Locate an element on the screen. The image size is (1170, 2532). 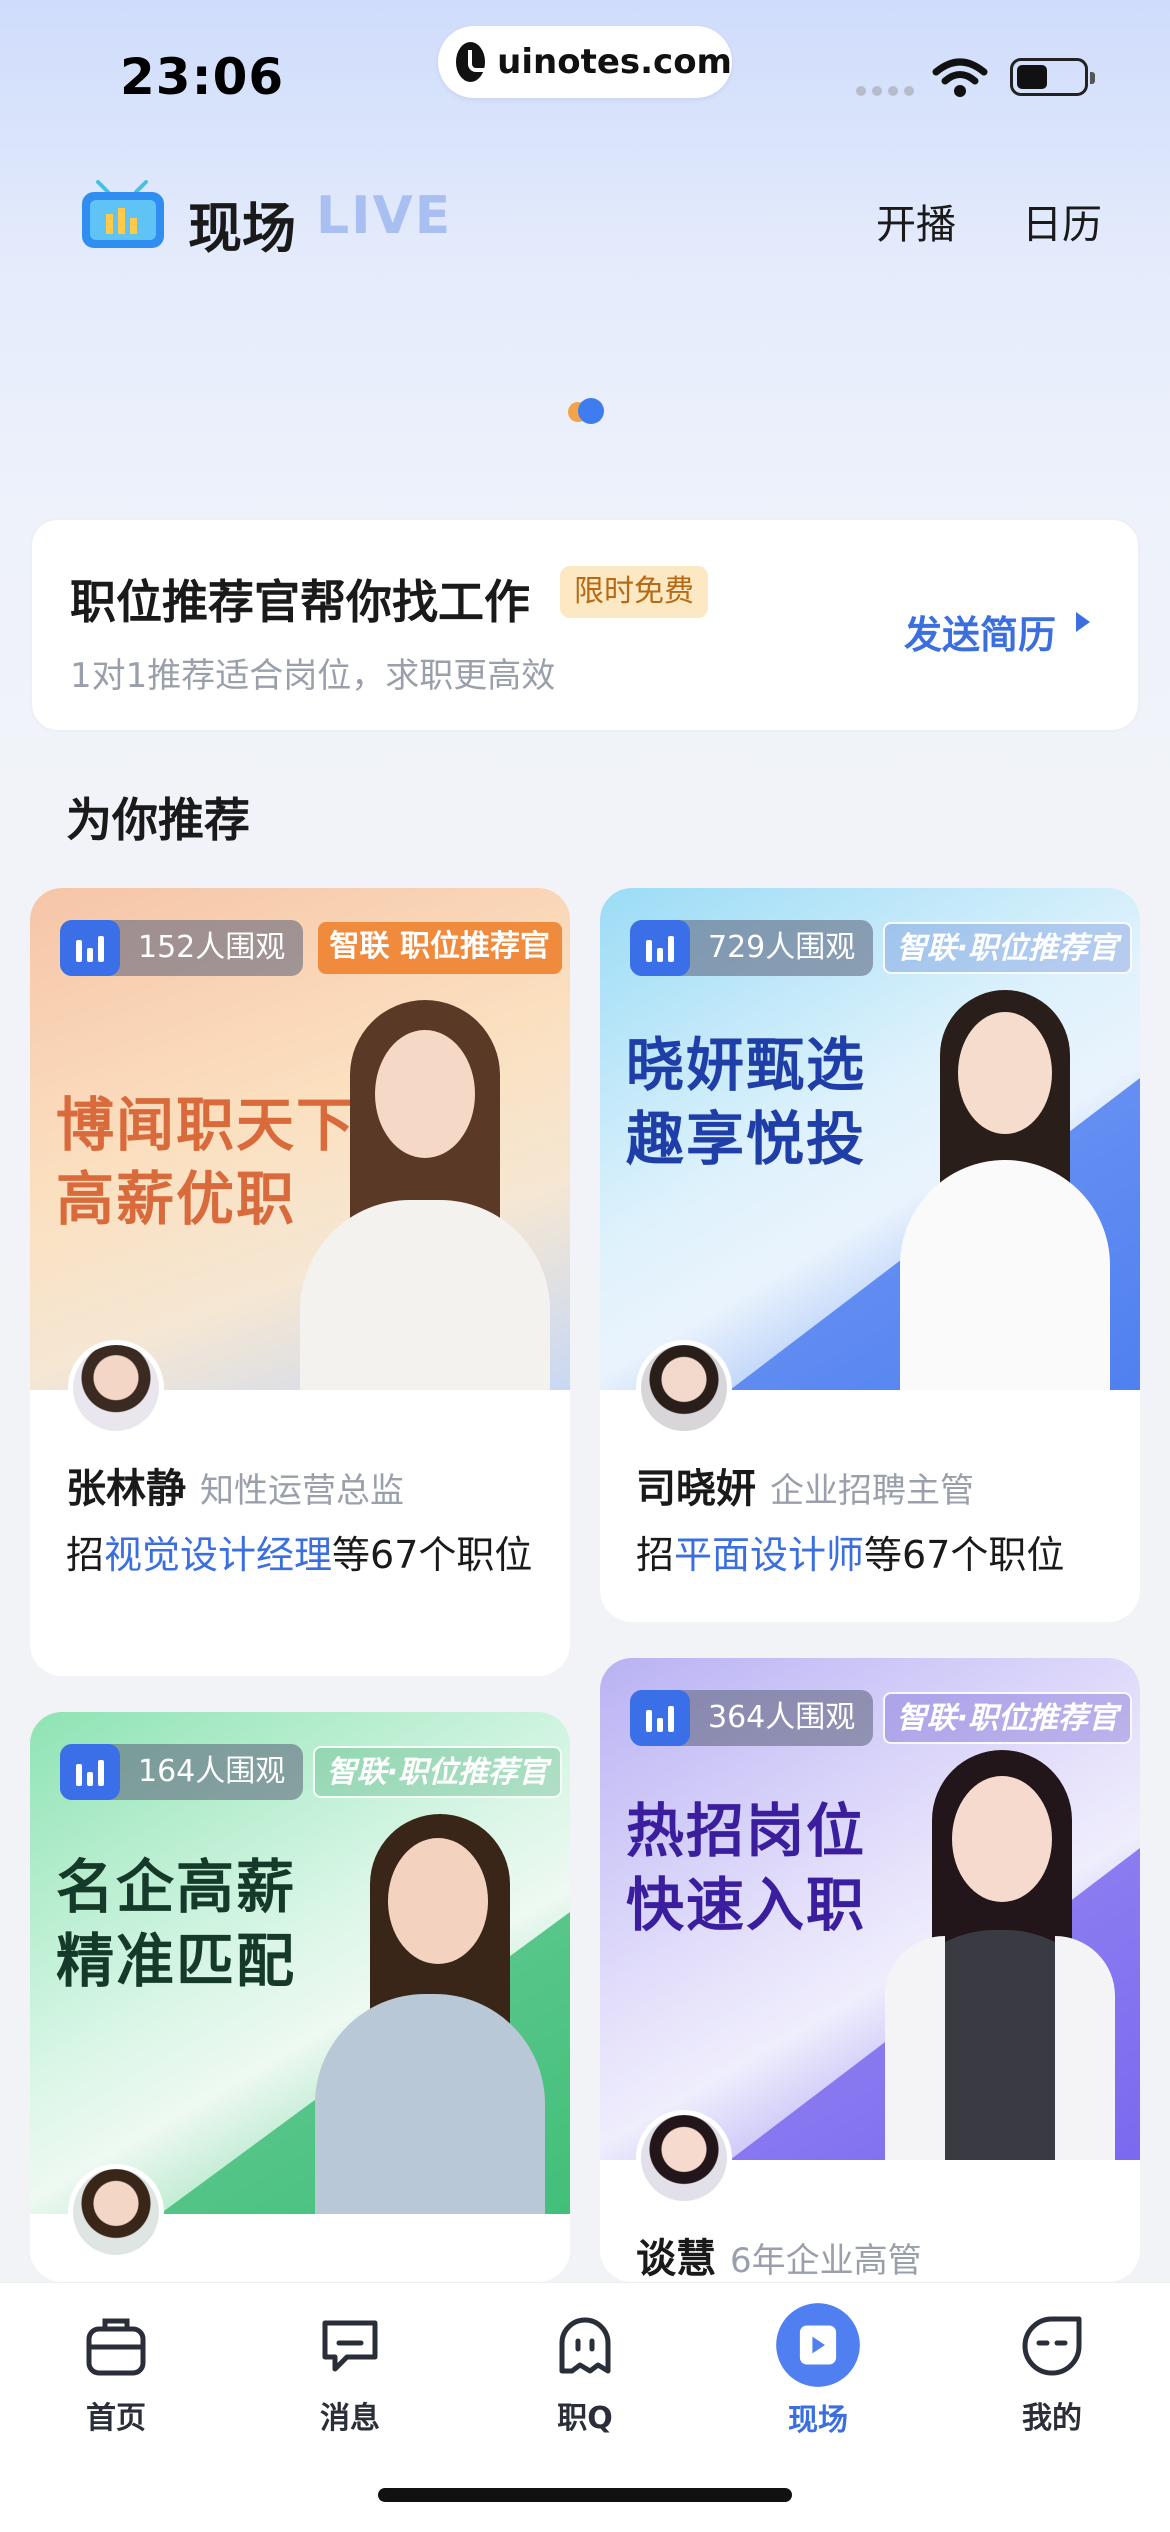
host-name-text: 谈慧 is located at coordinates (676, 2259).